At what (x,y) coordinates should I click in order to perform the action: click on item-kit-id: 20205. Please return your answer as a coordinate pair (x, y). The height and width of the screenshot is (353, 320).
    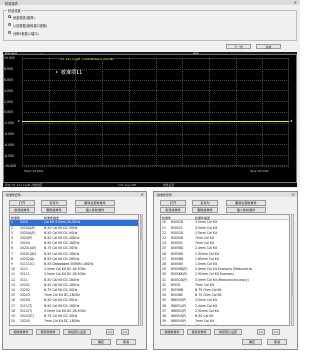
    Looking at the image, I should click on (25, 321).